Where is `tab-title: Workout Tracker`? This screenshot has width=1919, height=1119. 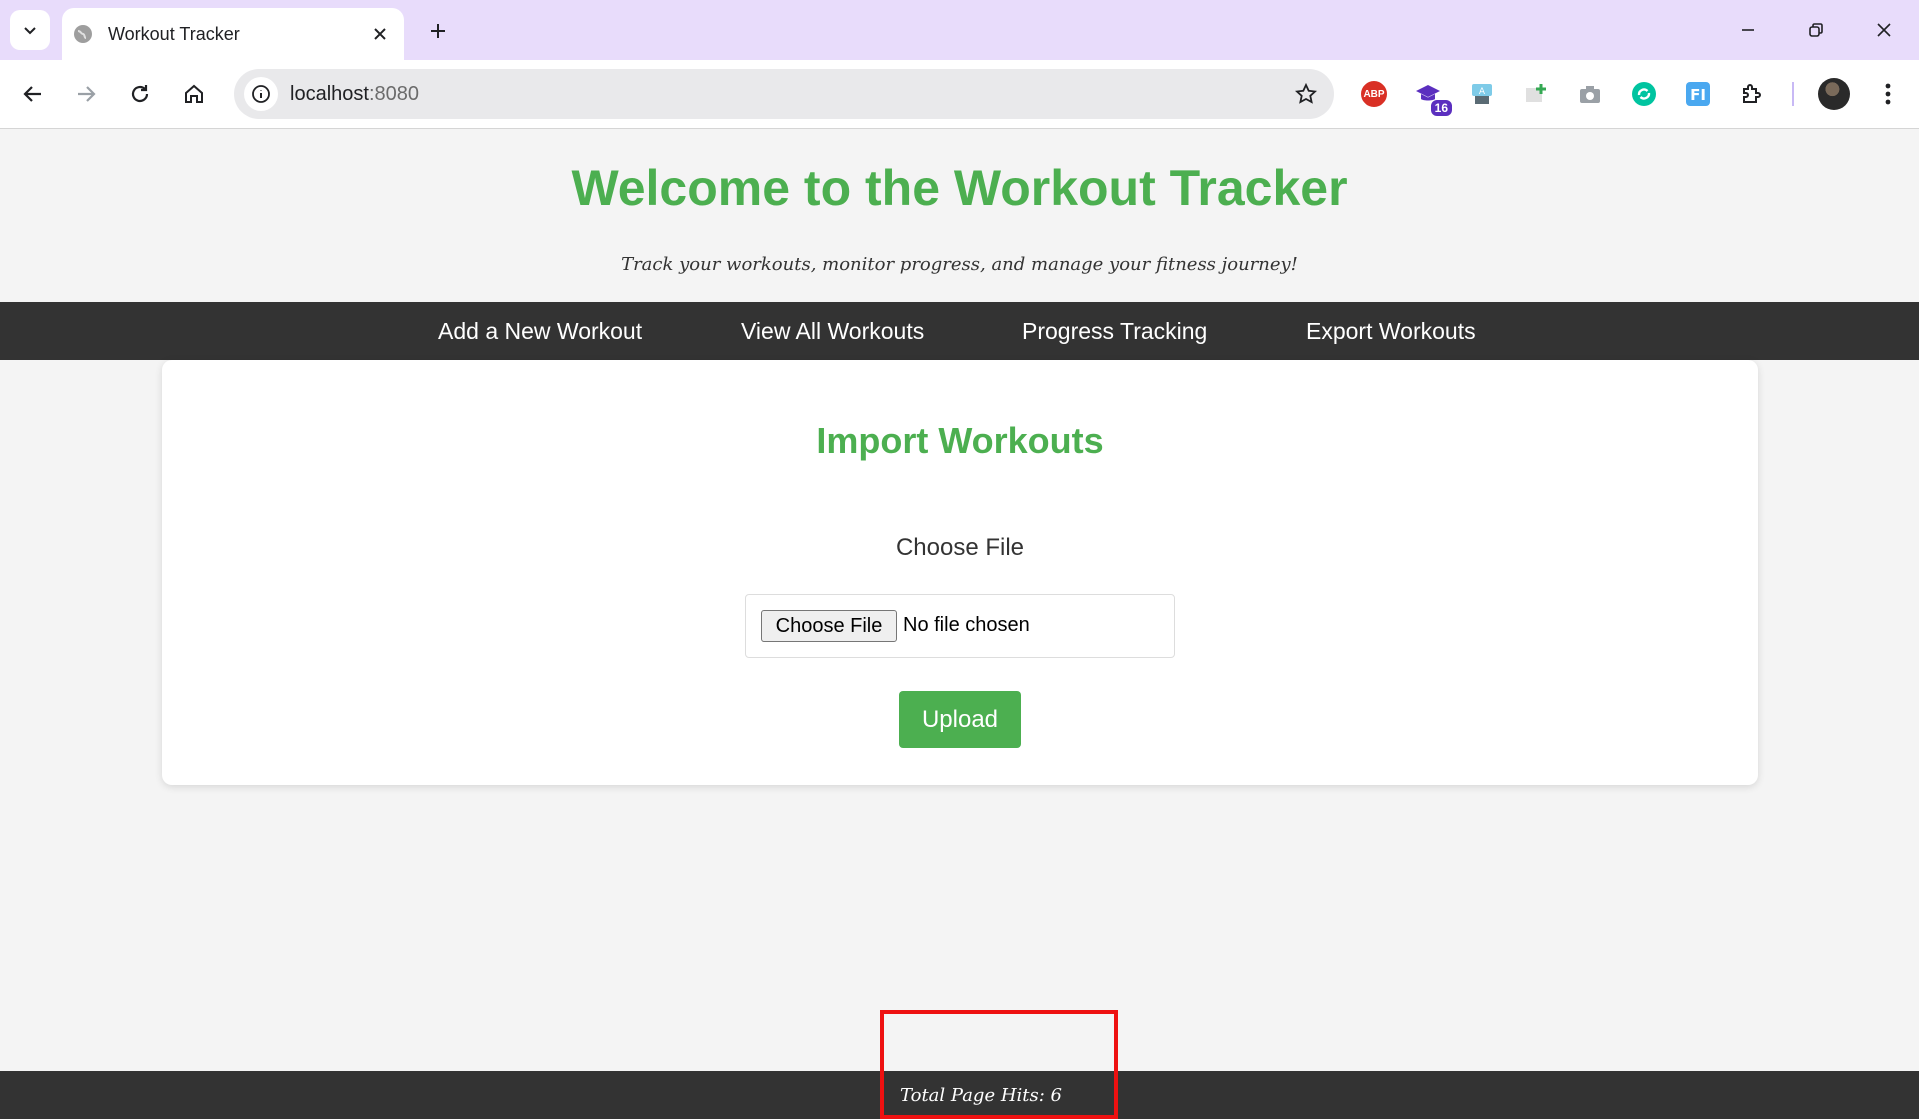 tab-title: Workout Tracker is located at coordinates (174, 33).